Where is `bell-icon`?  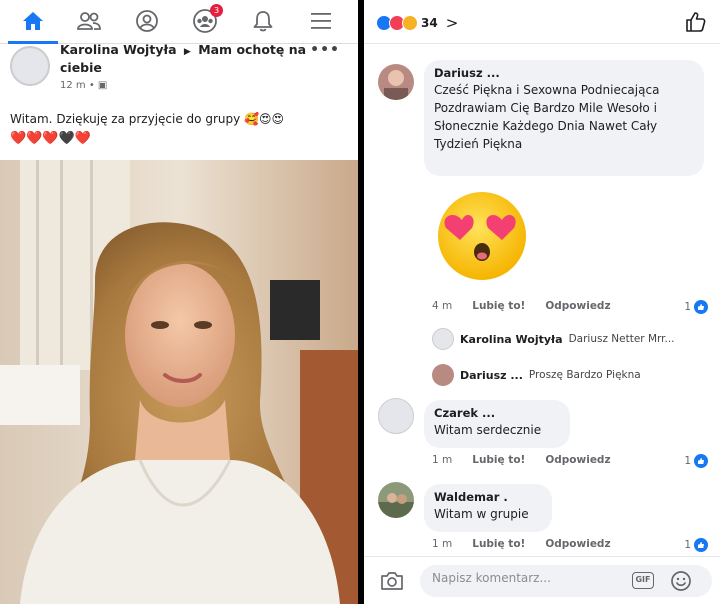 bell-icon is located at coordinates (263, 21).